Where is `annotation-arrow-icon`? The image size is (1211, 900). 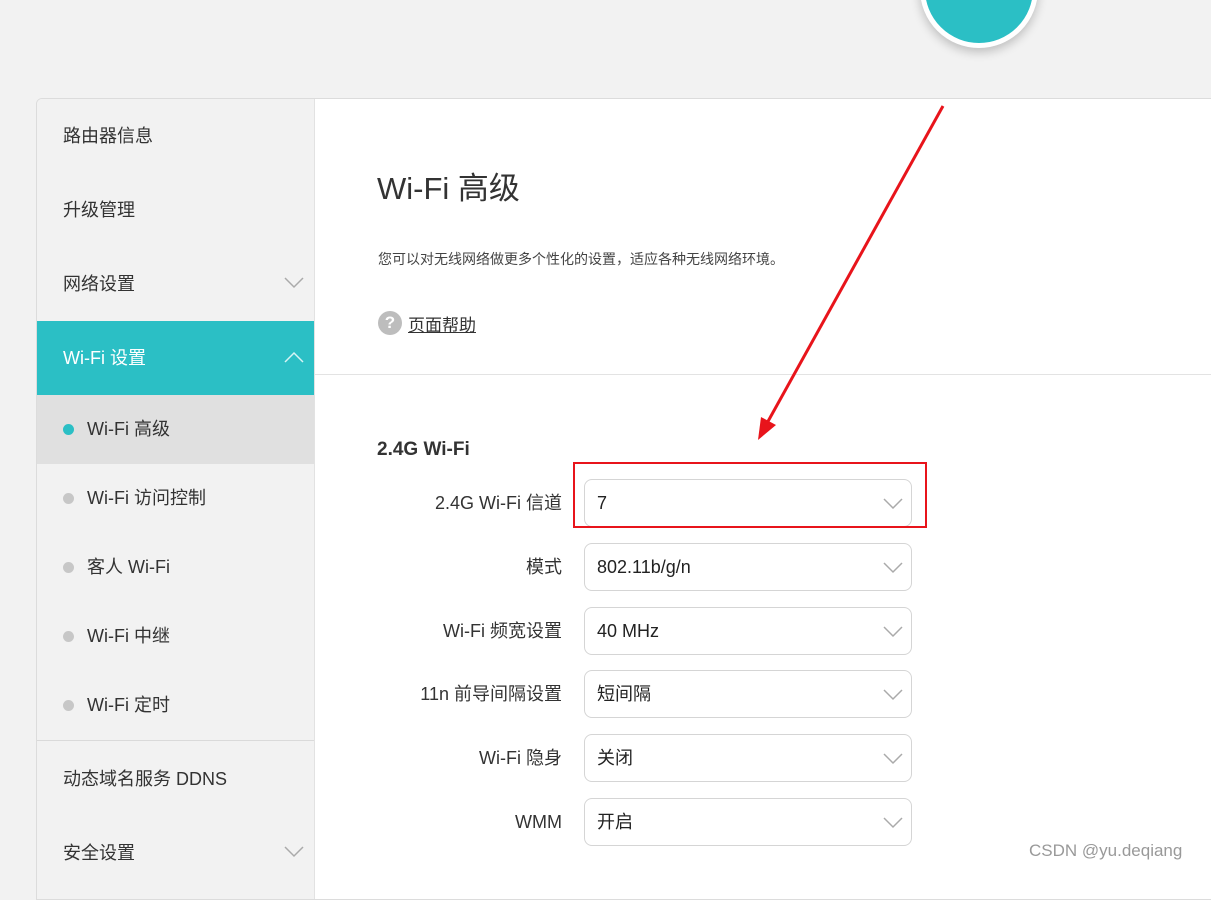 annotation-arrow-icon is located at coordinates (851, 272).